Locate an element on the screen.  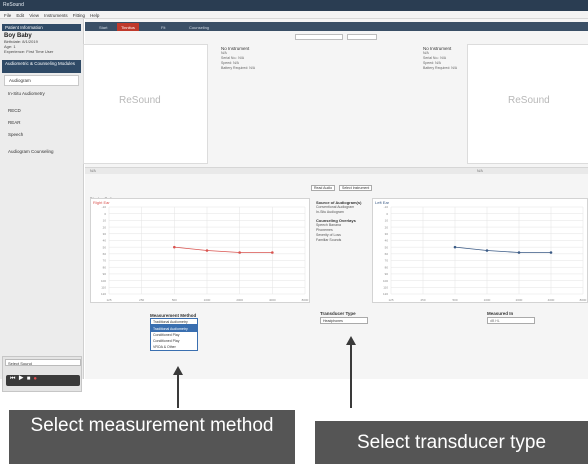
status-right: N/A is located at coordinates (480, 171).